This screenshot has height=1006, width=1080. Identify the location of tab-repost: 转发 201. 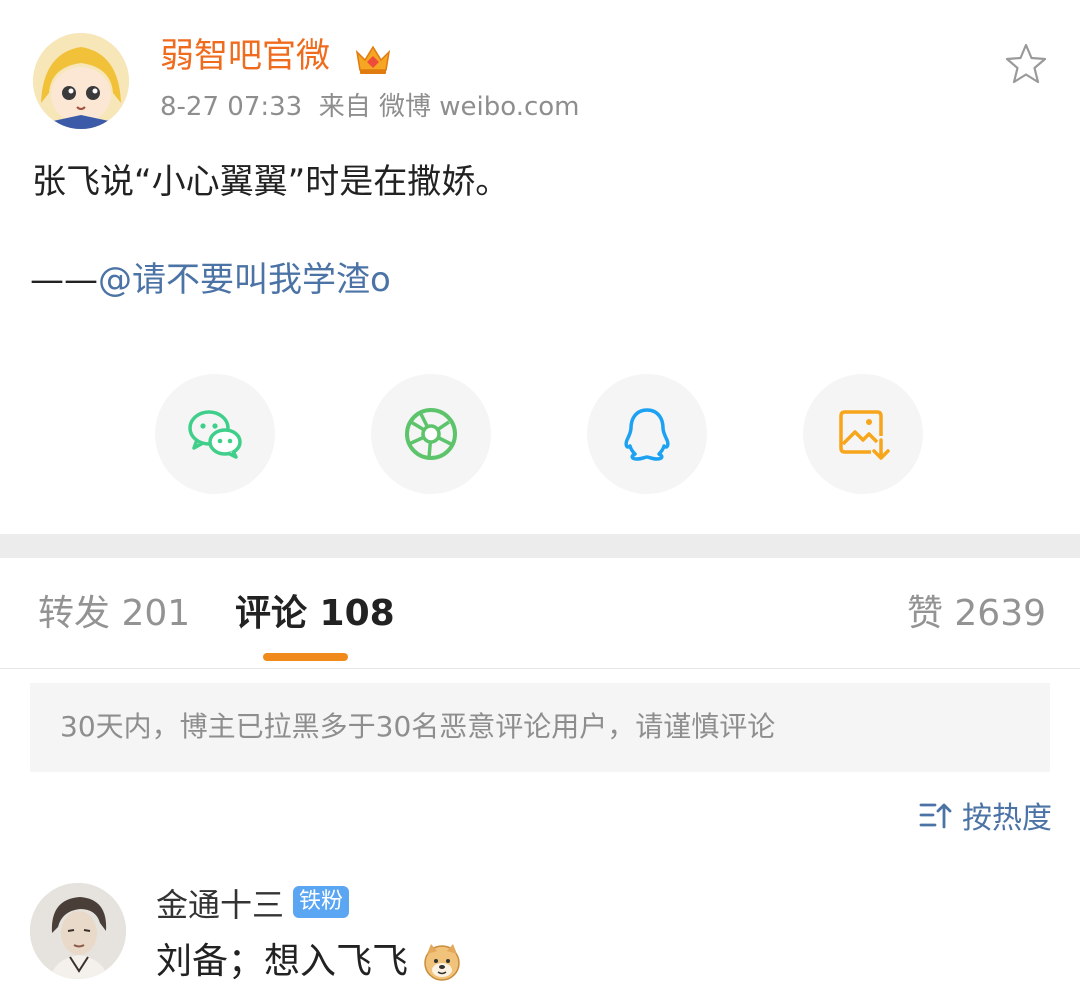
(114, 613).